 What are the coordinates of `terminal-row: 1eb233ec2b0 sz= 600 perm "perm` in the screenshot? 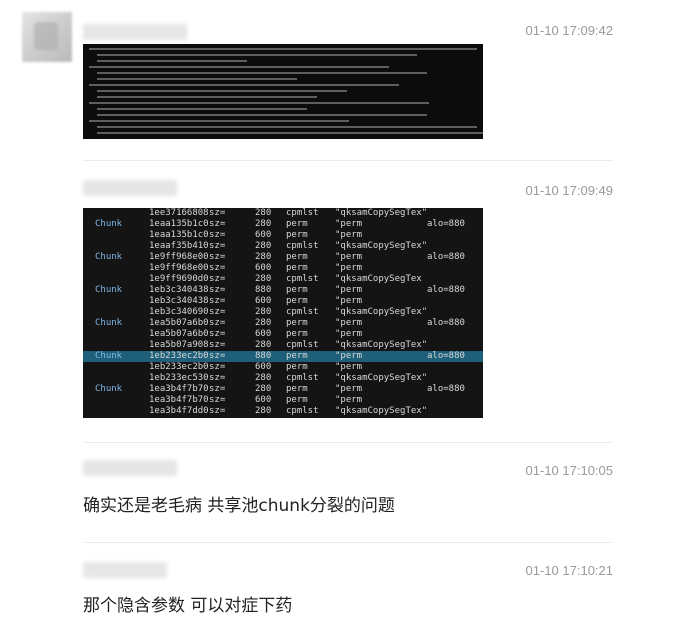 It's located at (283, 367).